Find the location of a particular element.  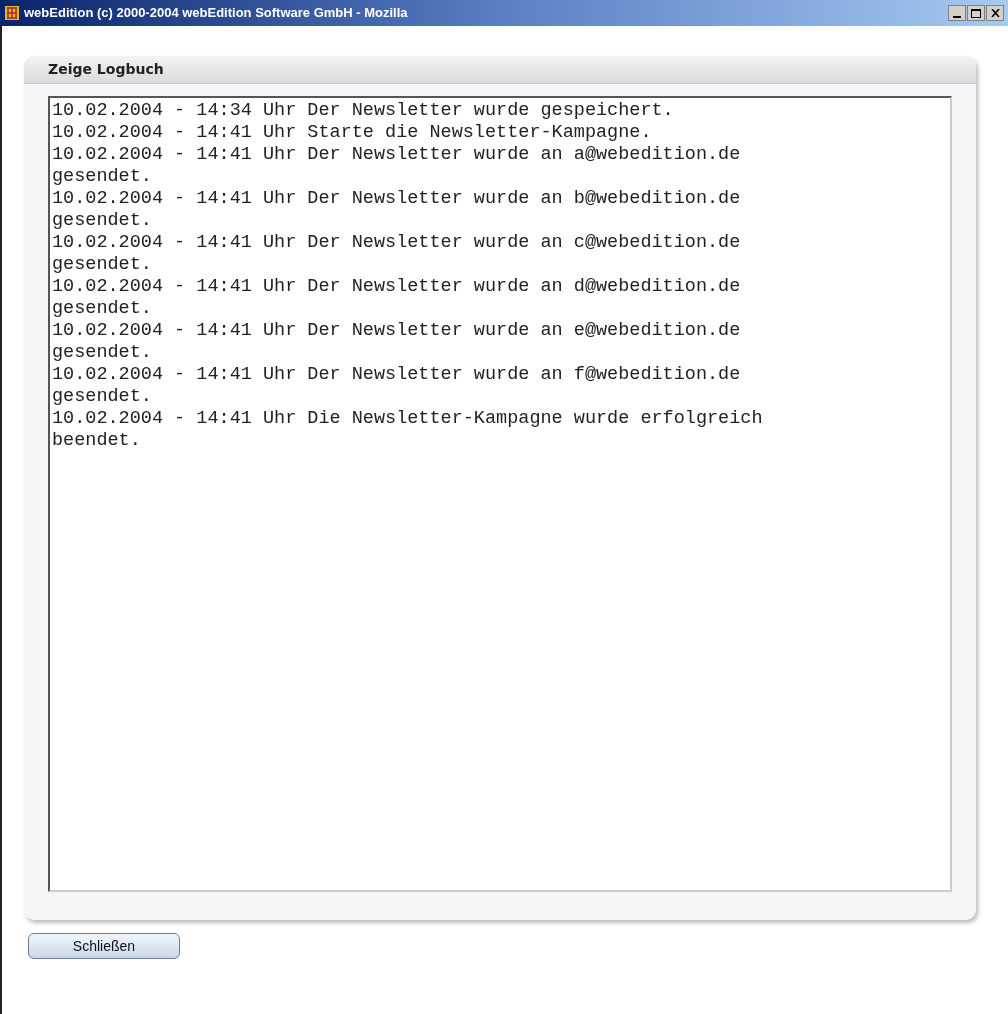

window-title: webEdition (c) 2000-2004 webEdition Software GmbH - Mozilla is located at coordinates (216, 13).